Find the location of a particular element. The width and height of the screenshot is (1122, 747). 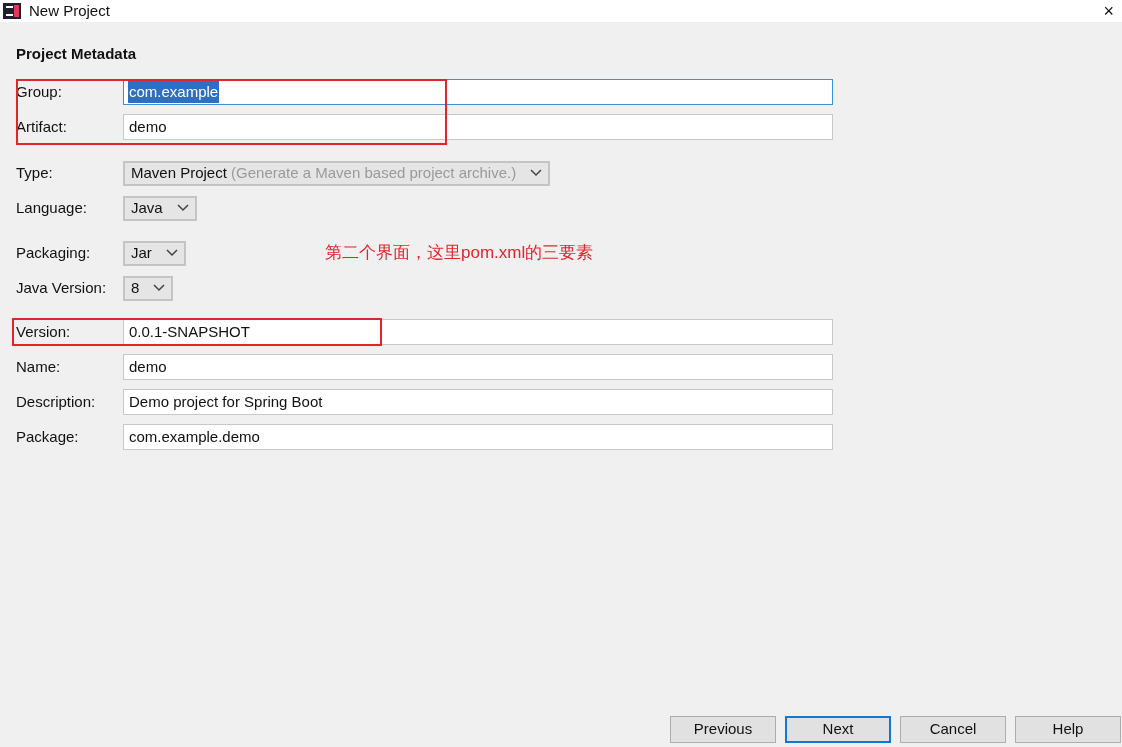

dialog-button: Help is located at coordinates (1068, 729).